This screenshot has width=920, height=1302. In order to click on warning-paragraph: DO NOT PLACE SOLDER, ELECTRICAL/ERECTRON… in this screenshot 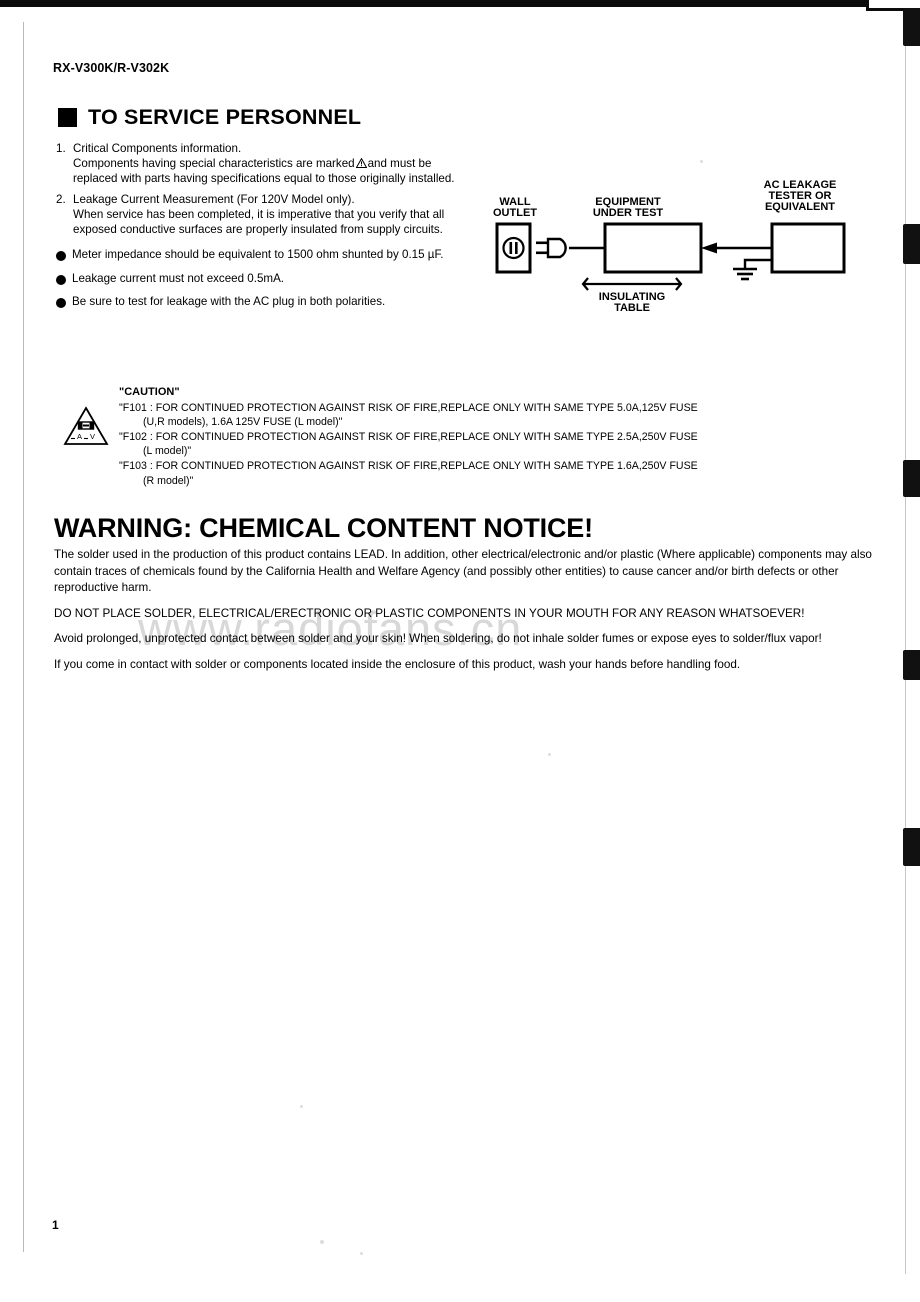, I will do `click(429, 613)`.